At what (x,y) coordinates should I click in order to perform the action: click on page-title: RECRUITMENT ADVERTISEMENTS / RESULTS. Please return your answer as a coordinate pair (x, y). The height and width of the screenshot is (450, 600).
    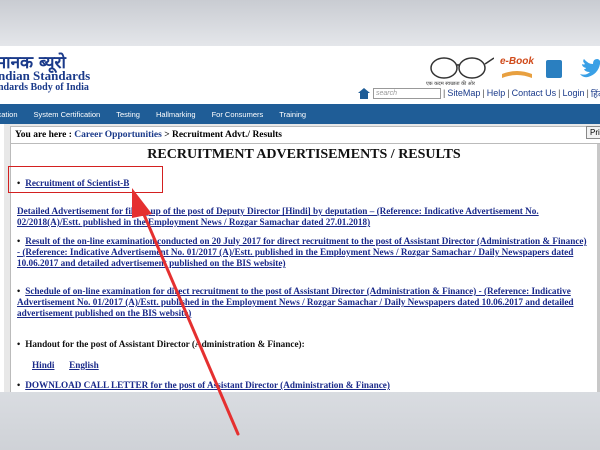
    Looking at the image, I should click on (304, 154).